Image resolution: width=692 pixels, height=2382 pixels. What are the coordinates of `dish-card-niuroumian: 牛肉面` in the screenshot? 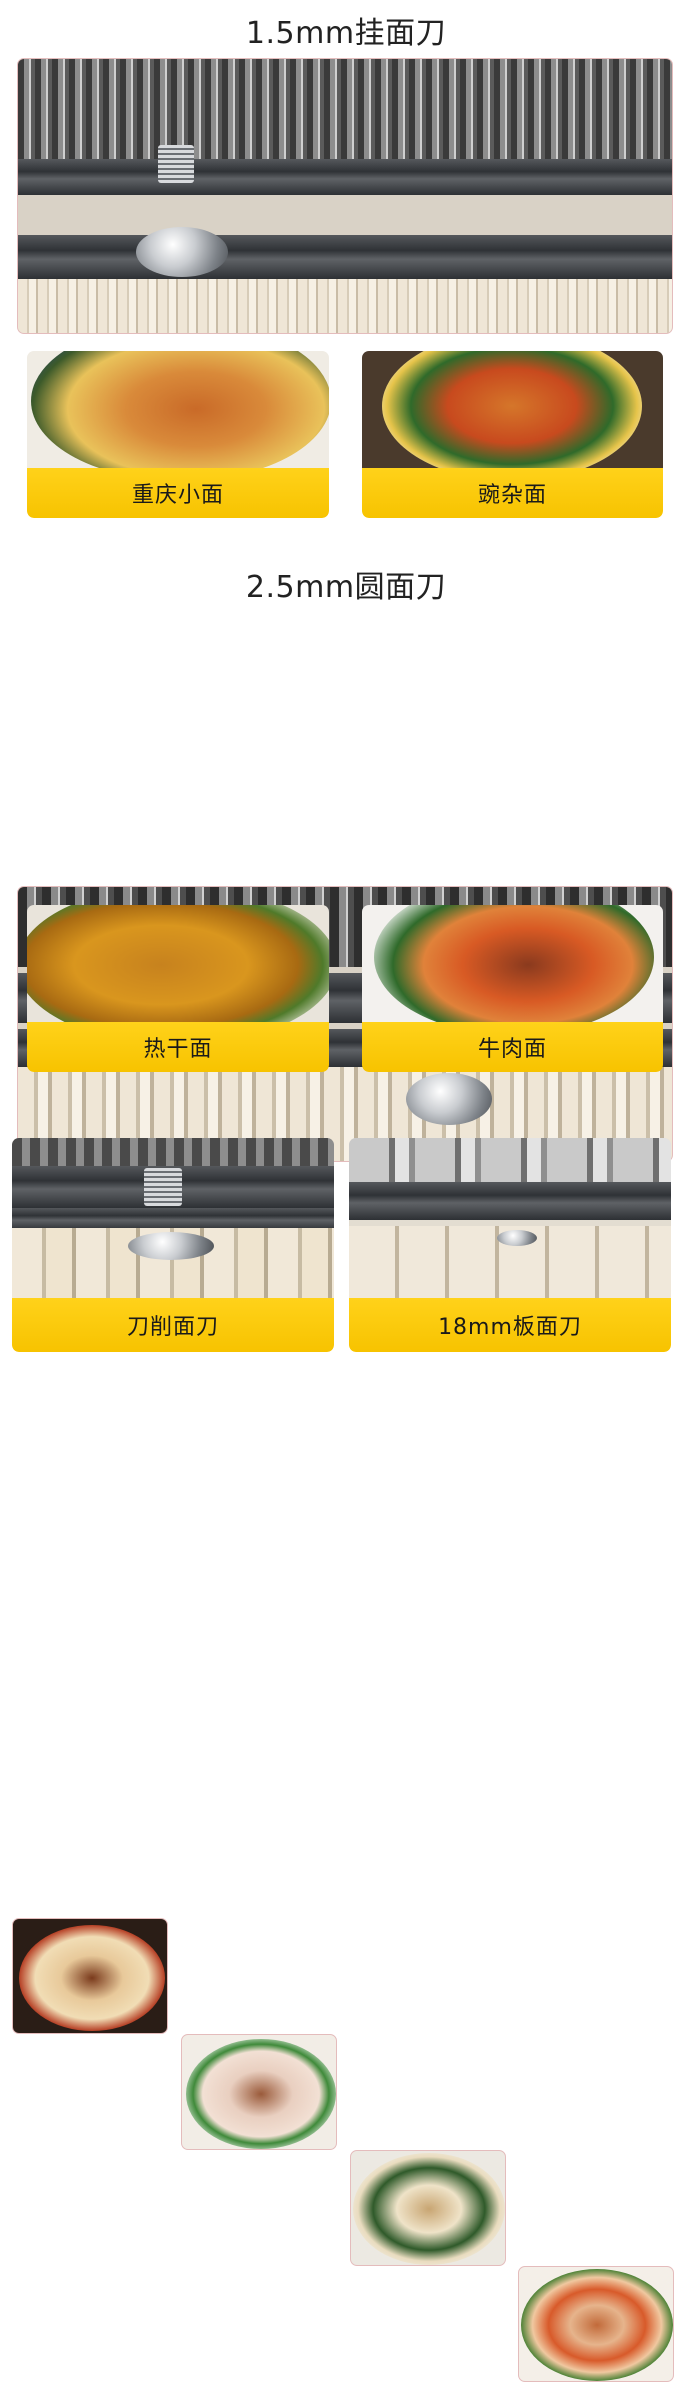 It's located at (512, 988).